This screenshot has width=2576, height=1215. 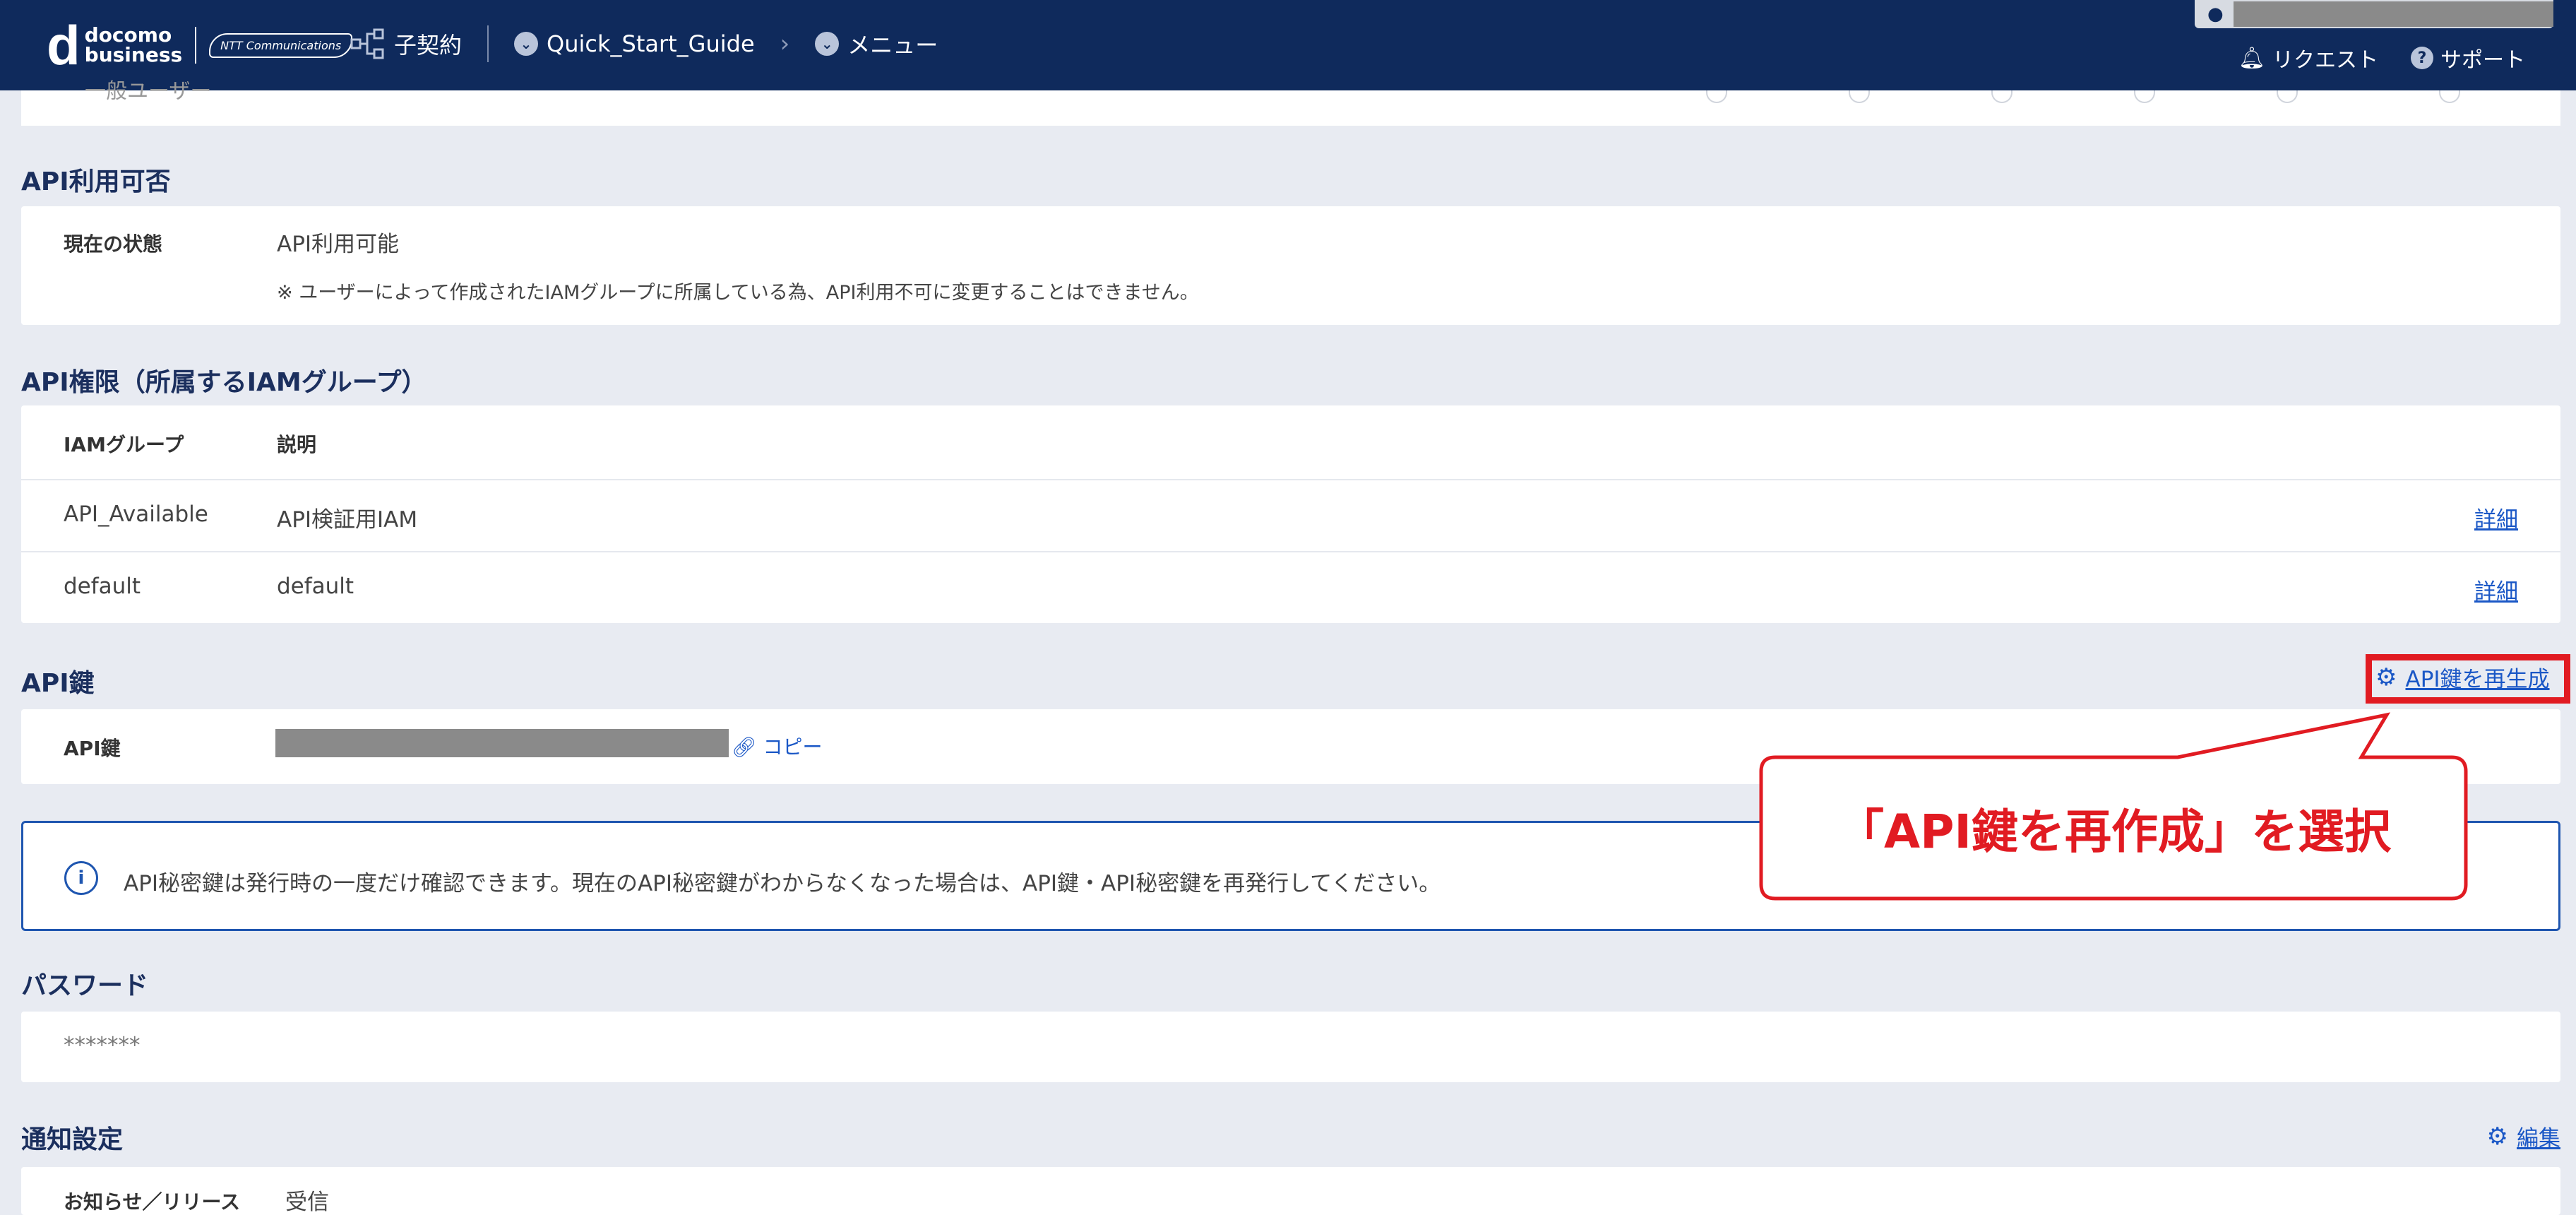 I want to click on docomo-d-mark: d, so click(x=63, y=45).